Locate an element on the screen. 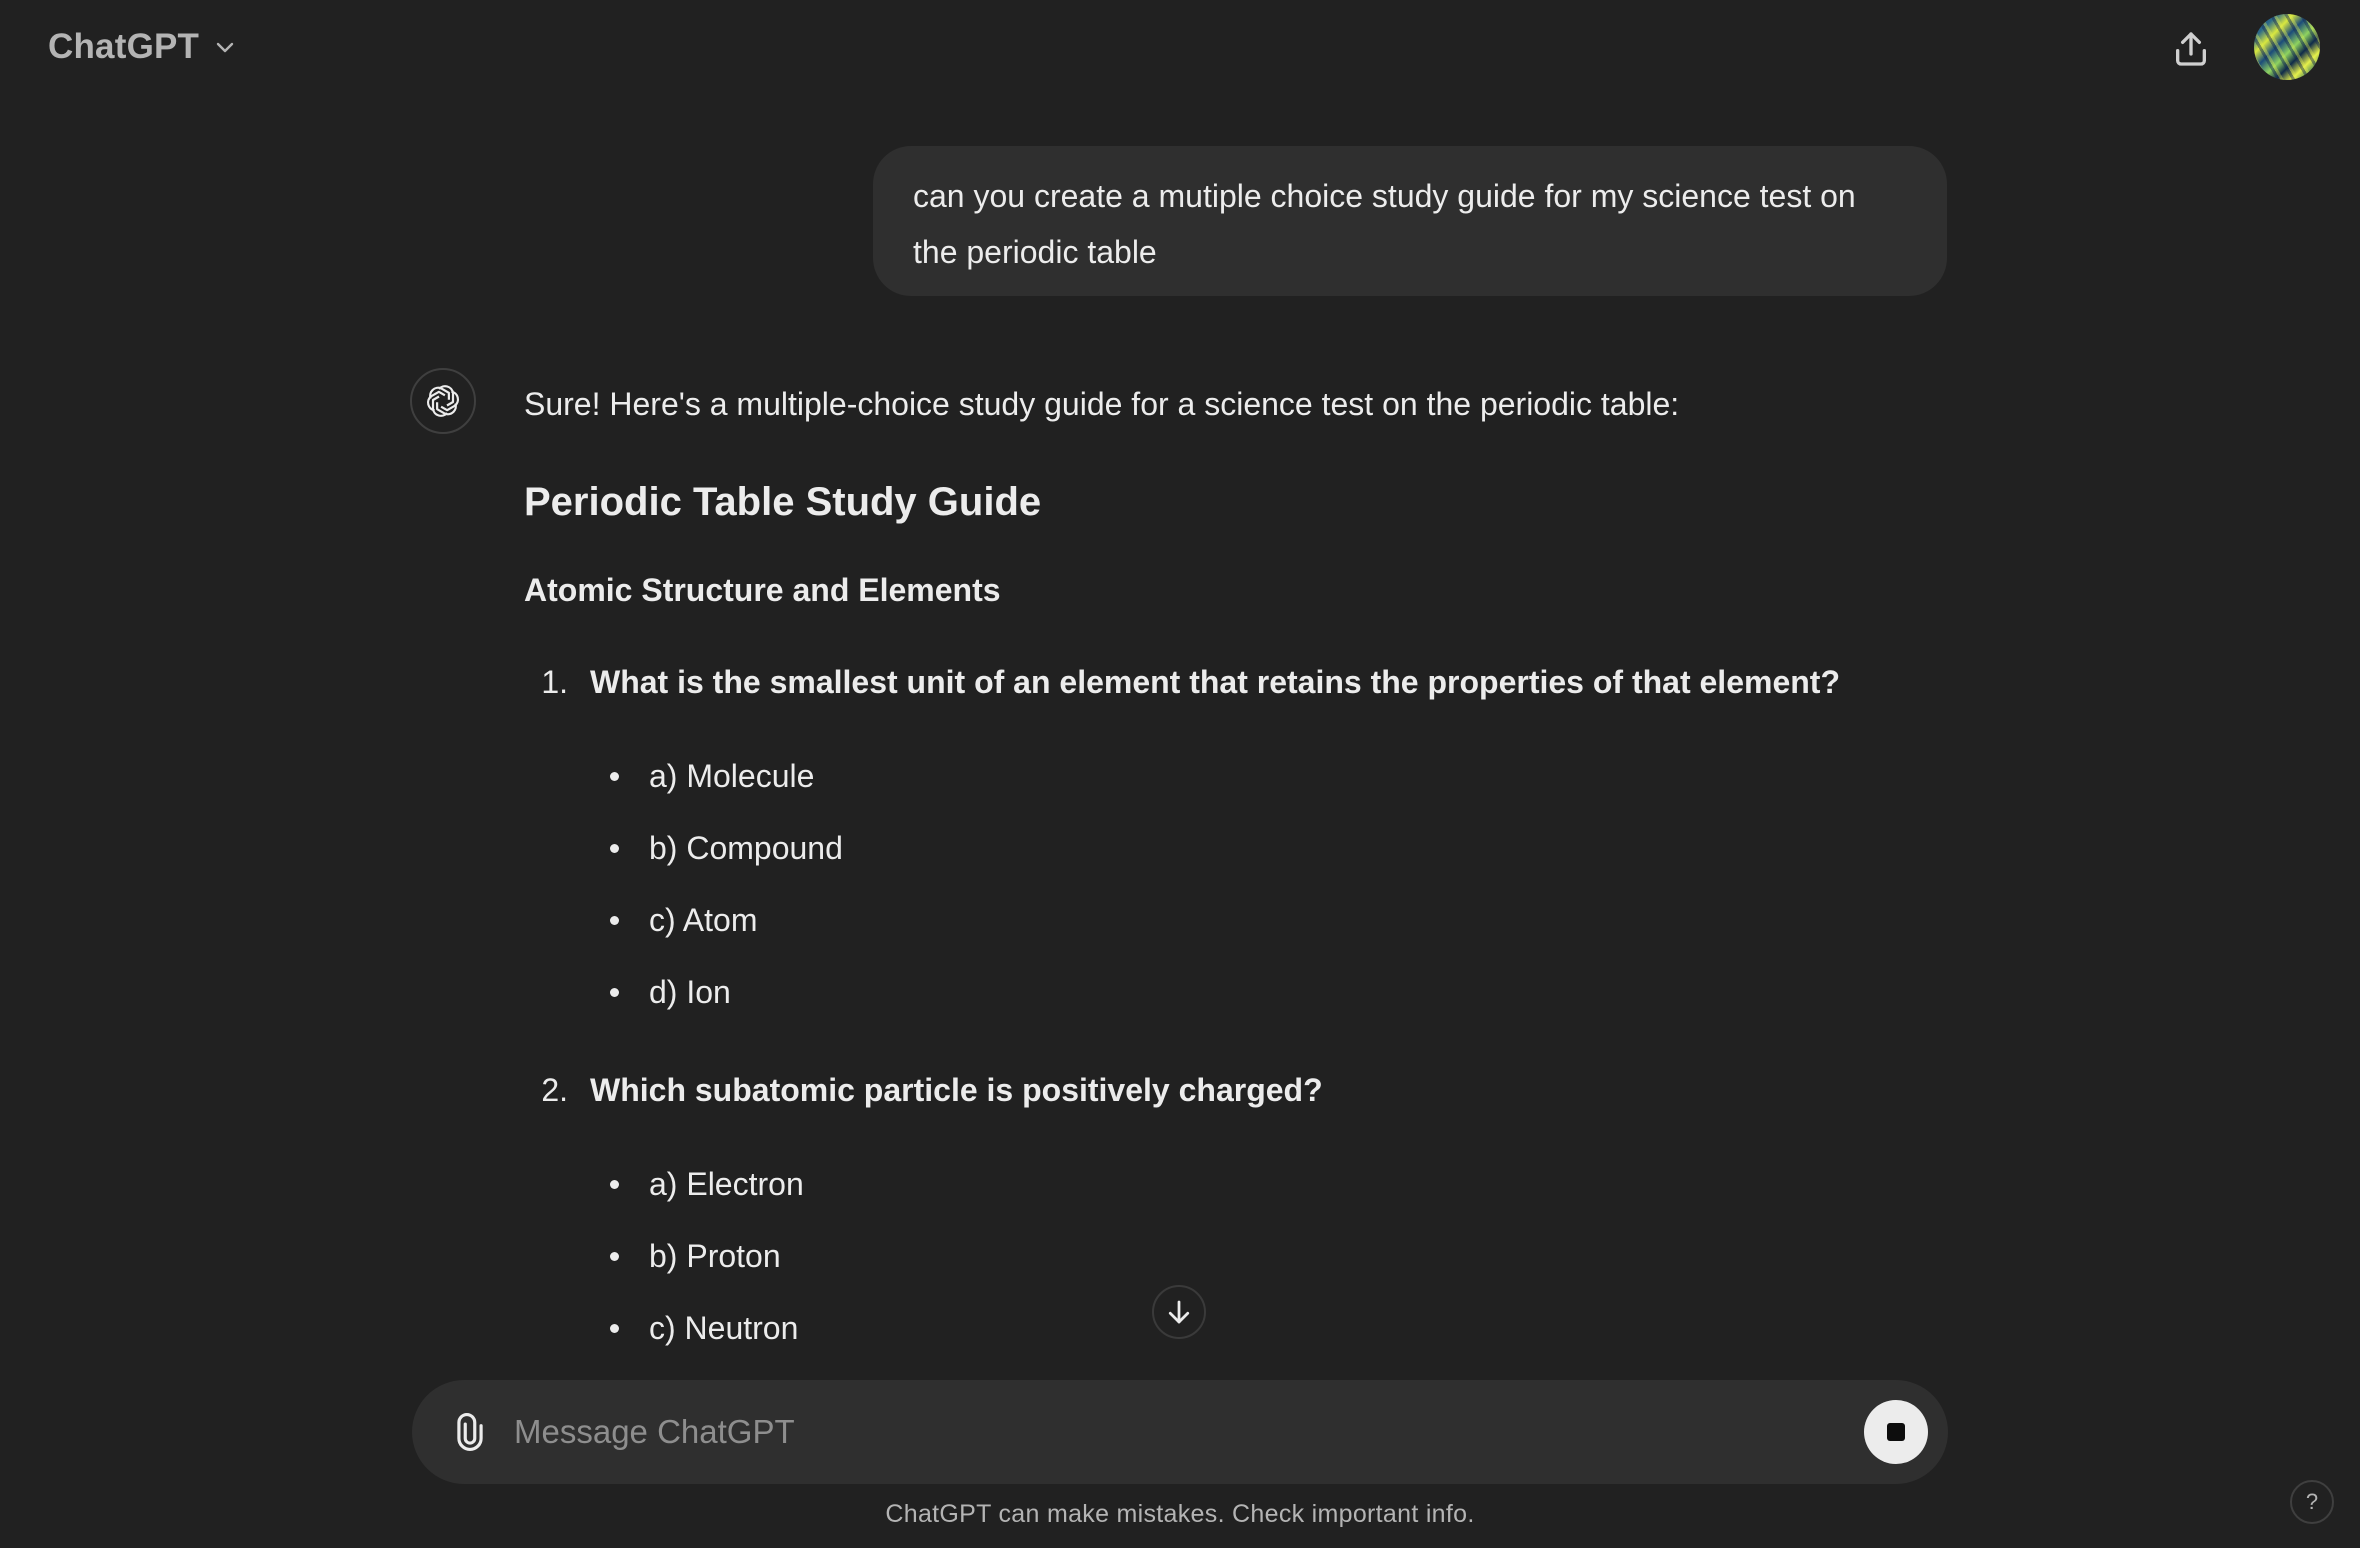  openai-logo-icon is located at coordinates (443, 401).